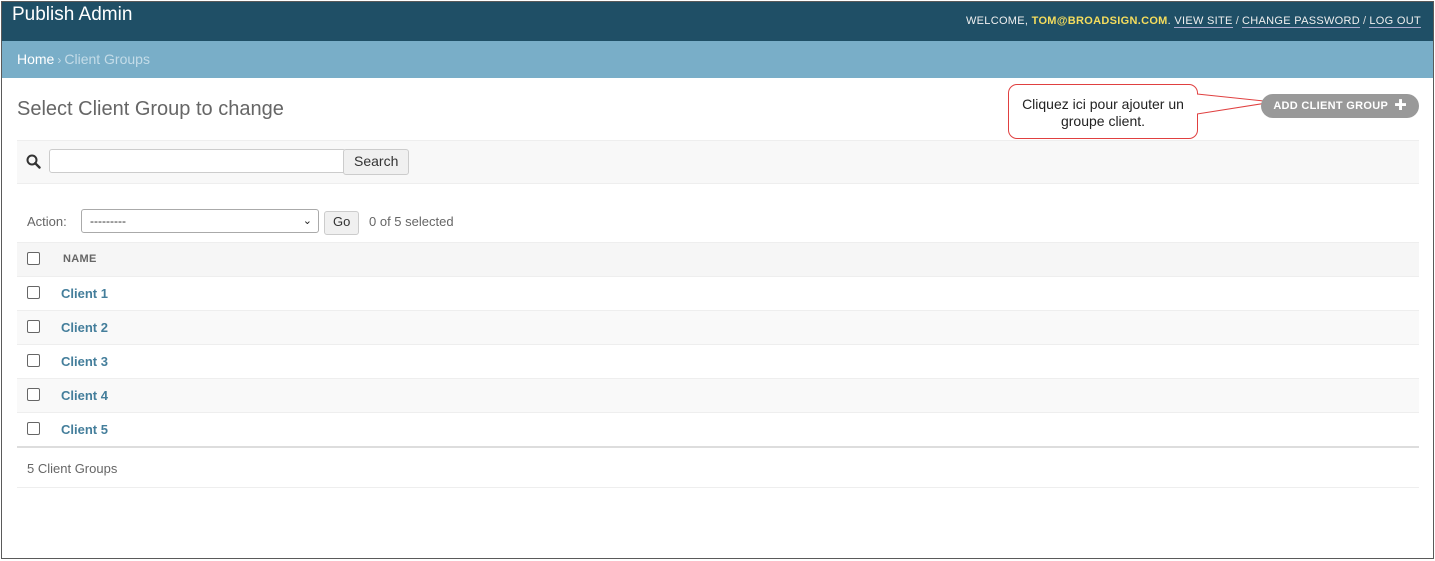 This screenshot has width=1435, height=561. Describe the element at coordinates (718, 430) in the screenshot. I see `table-row: Client 5` at that location.